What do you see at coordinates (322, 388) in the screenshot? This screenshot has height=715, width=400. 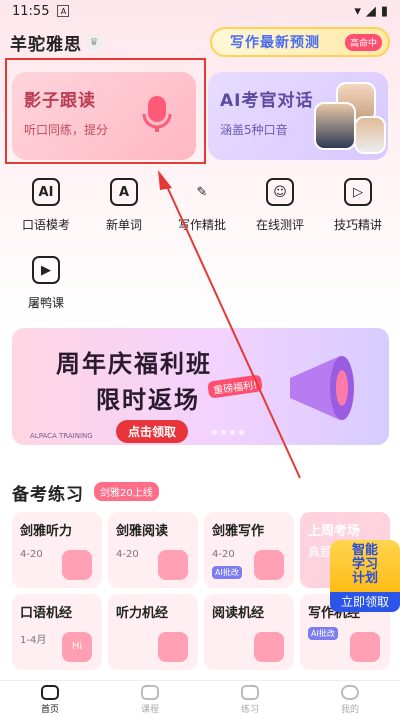 I see `megaphone-icon` at bounding box center [322, 388].